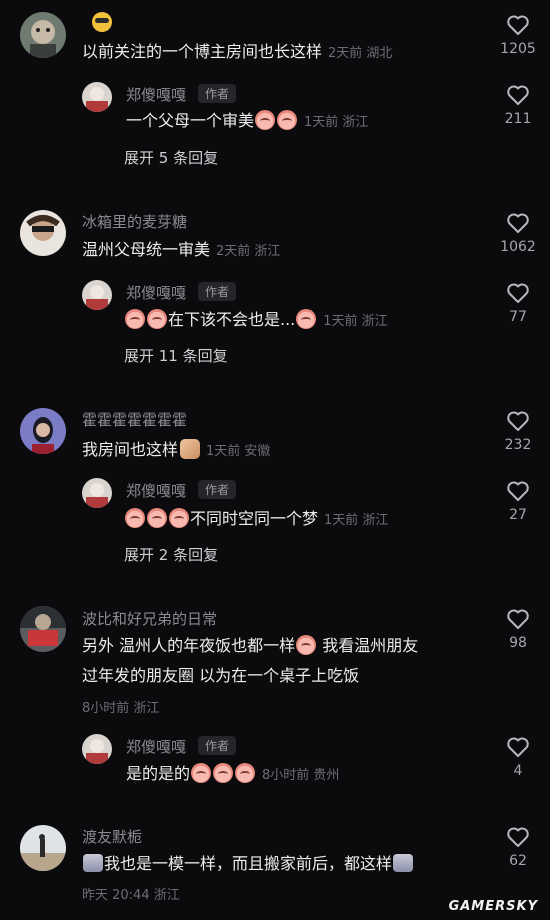 This screenshot has height=920, width=550. Describe the element at coordinates (518, 847) in the screenshot. I see `like-button: 62` at that location.